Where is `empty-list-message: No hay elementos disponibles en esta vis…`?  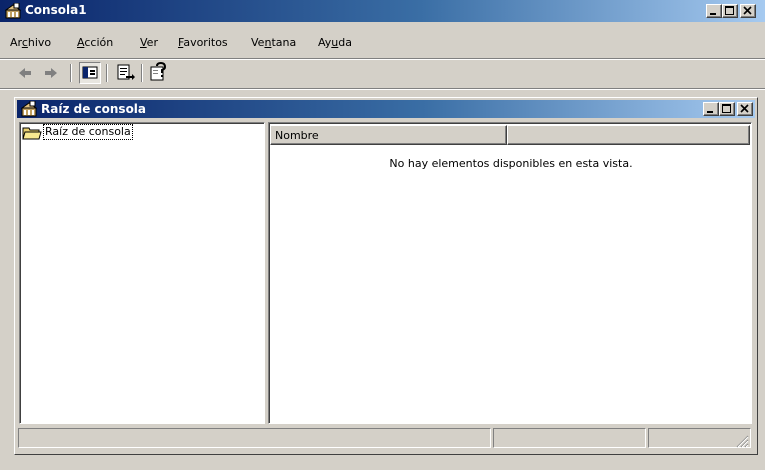 empty-list-message: No hay elementos disponibles en esta vis… is located at coordinates (511, 163).